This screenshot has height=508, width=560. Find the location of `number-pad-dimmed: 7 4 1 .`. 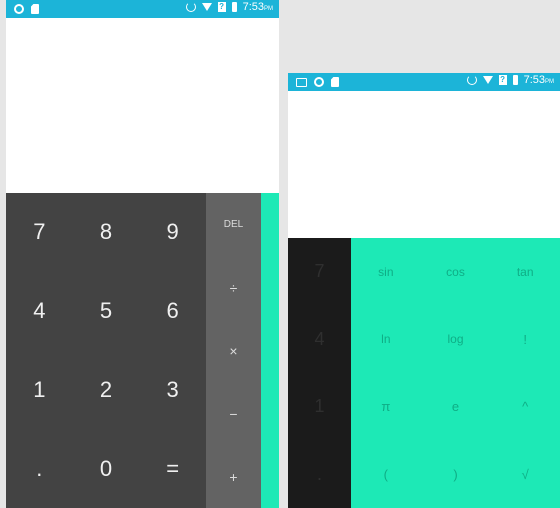

number-pad-dimmed: 7 4 1 . is located at coordinates (319, 373).